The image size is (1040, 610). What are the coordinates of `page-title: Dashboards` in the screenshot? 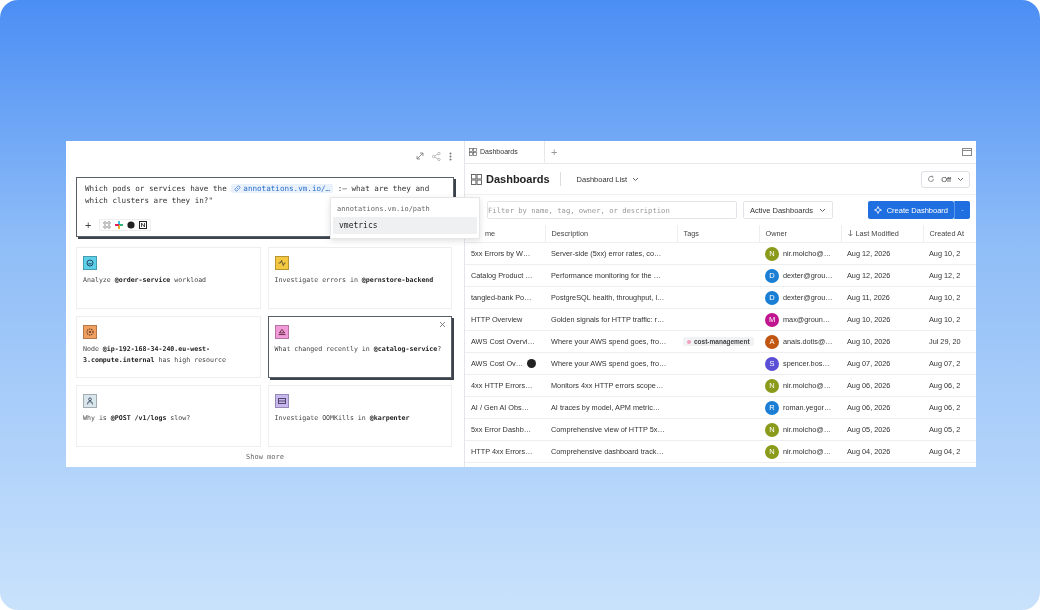 It's located at (518, 179).